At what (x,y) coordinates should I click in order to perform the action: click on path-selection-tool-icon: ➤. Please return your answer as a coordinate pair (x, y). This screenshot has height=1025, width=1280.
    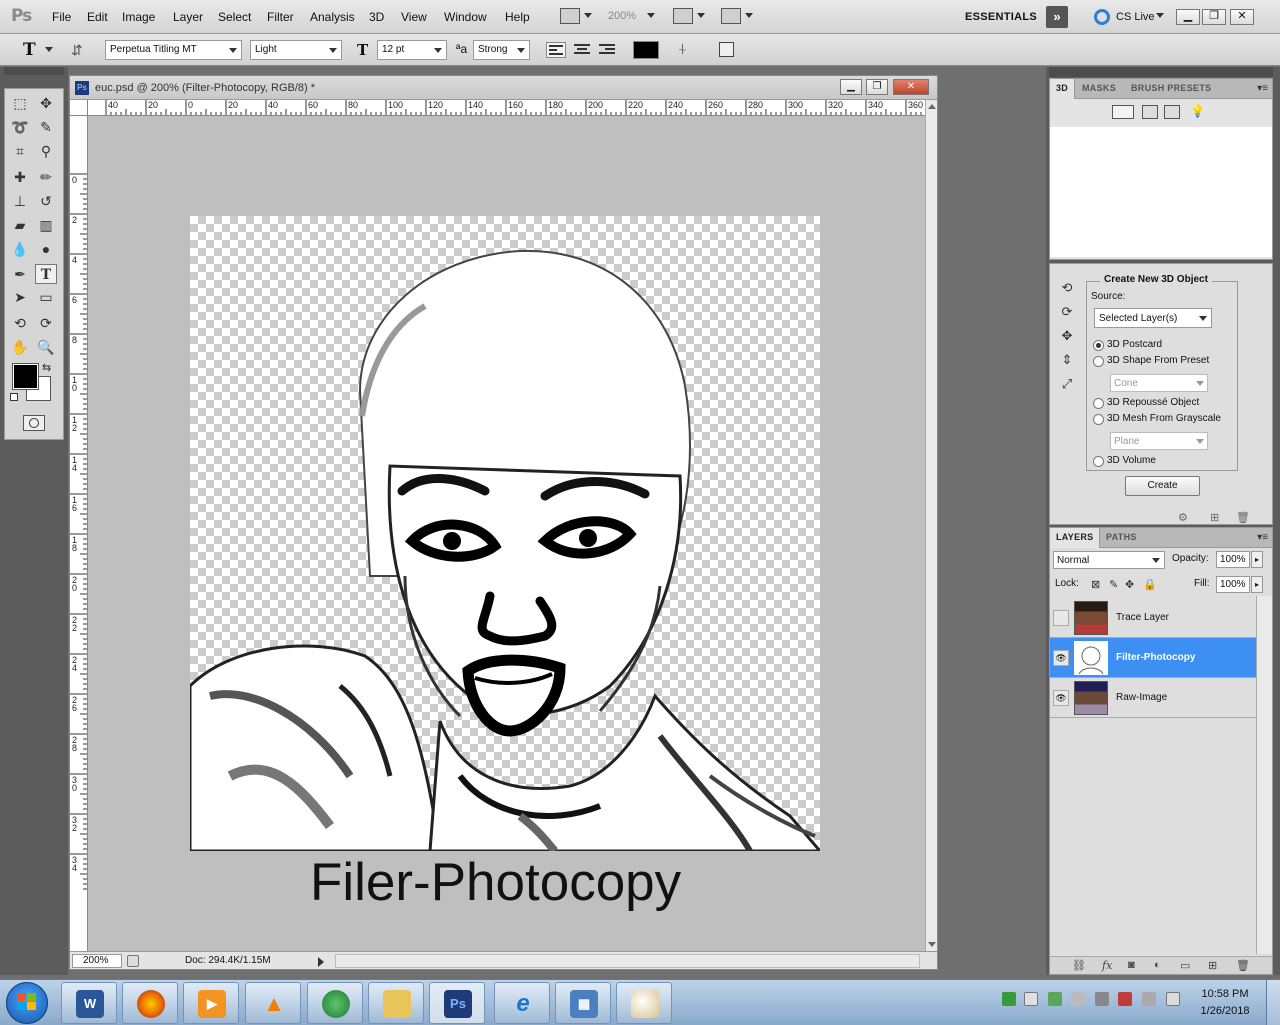
    Looking at the image, I should click on (20, 297).